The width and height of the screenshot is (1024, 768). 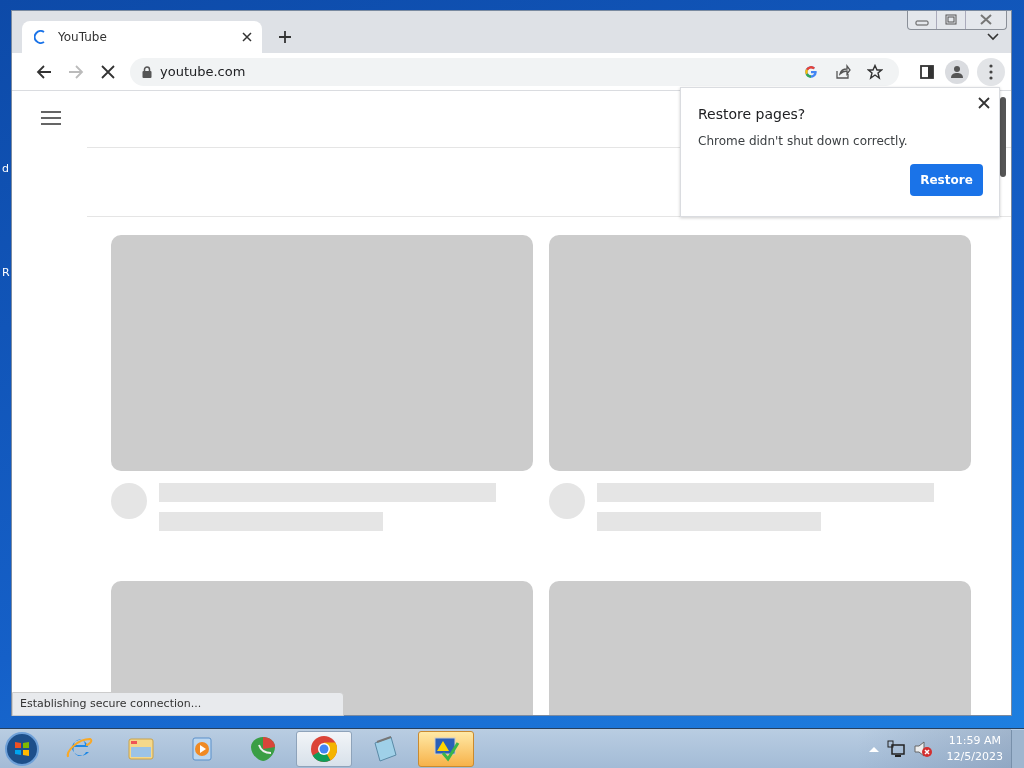 I want to click on desktop-icon-label: R, so click(x=6, y=272).